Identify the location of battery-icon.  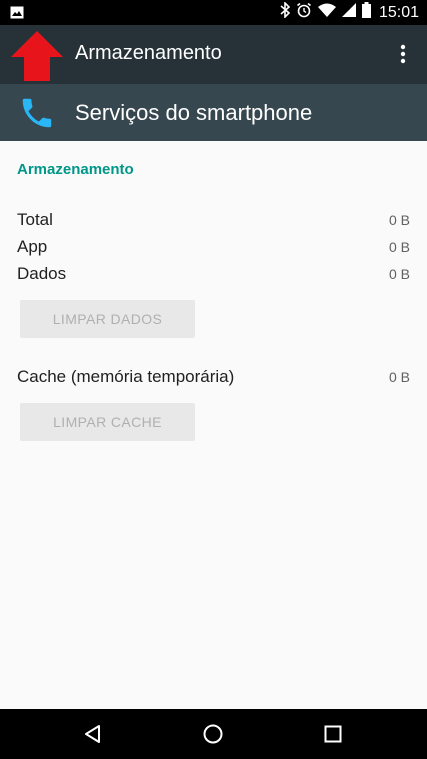
(366, 12).